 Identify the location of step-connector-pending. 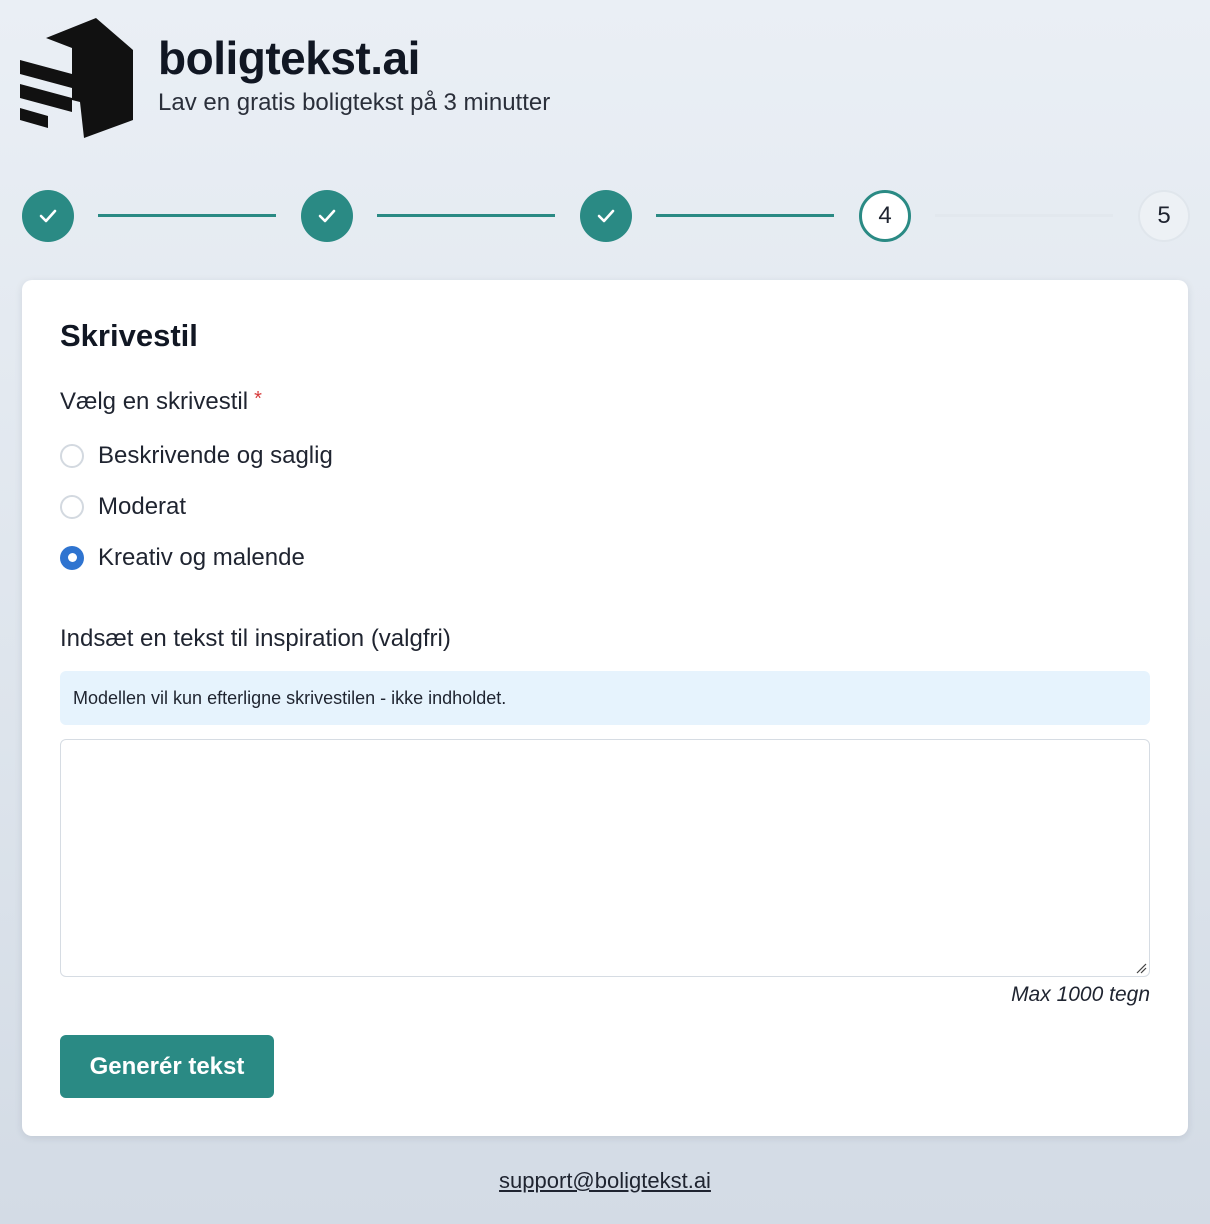
(1024, 215).